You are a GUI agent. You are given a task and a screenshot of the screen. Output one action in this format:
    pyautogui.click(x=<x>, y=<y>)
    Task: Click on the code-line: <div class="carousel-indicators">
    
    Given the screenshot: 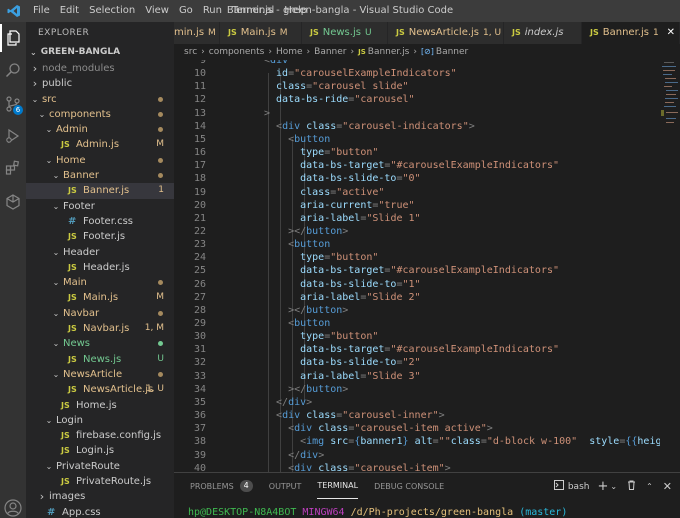 What is the action you would take?
    pyautogui.click(x=375, y=126)
    